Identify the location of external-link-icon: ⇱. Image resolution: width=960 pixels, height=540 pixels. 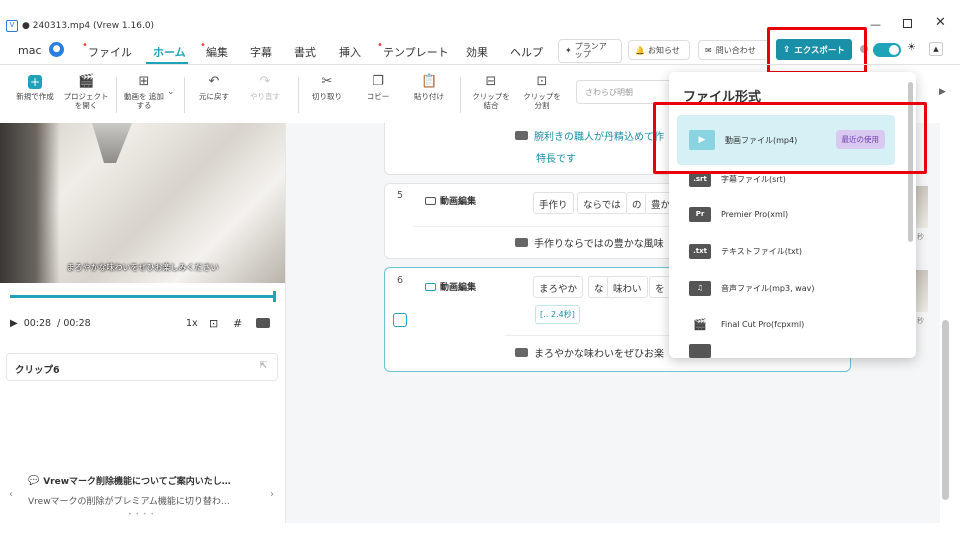
(263, 366).